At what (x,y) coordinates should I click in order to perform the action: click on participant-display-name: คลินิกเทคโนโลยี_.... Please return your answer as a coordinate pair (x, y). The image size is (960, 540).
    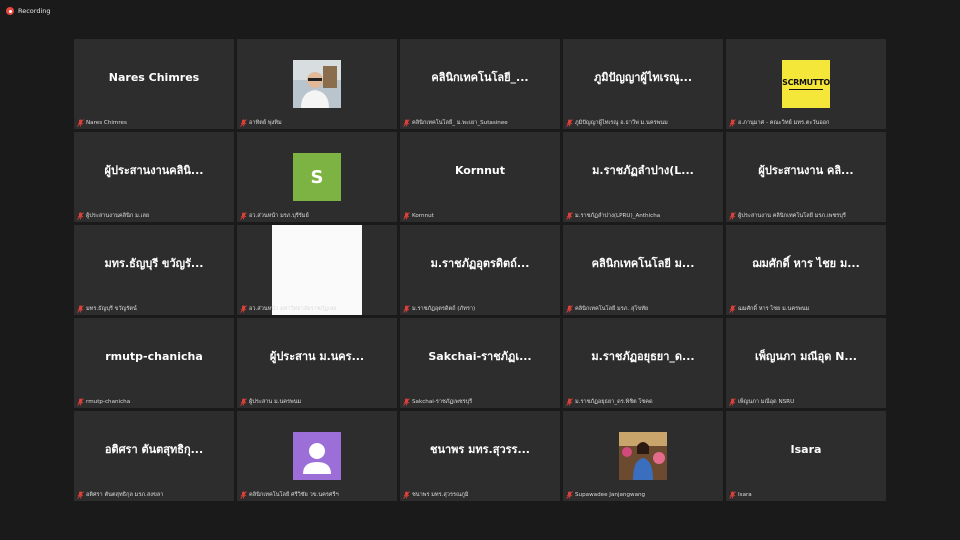
    Looking at the image, I should click on (480, 77).